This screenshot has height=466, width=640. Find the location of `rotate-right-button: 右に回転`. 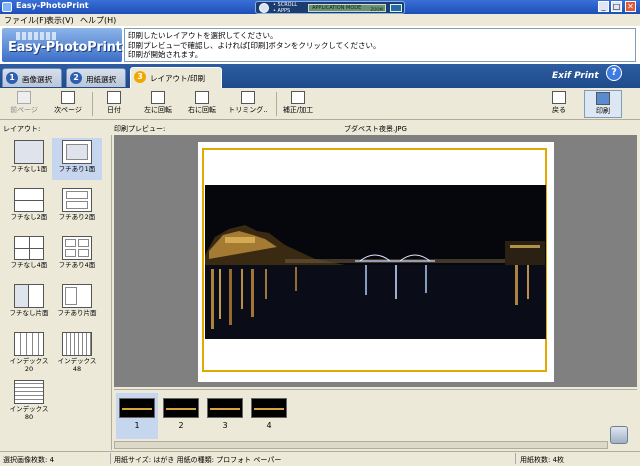

rotate-right-button: 右に回転 is located at coordinates (202, 104).